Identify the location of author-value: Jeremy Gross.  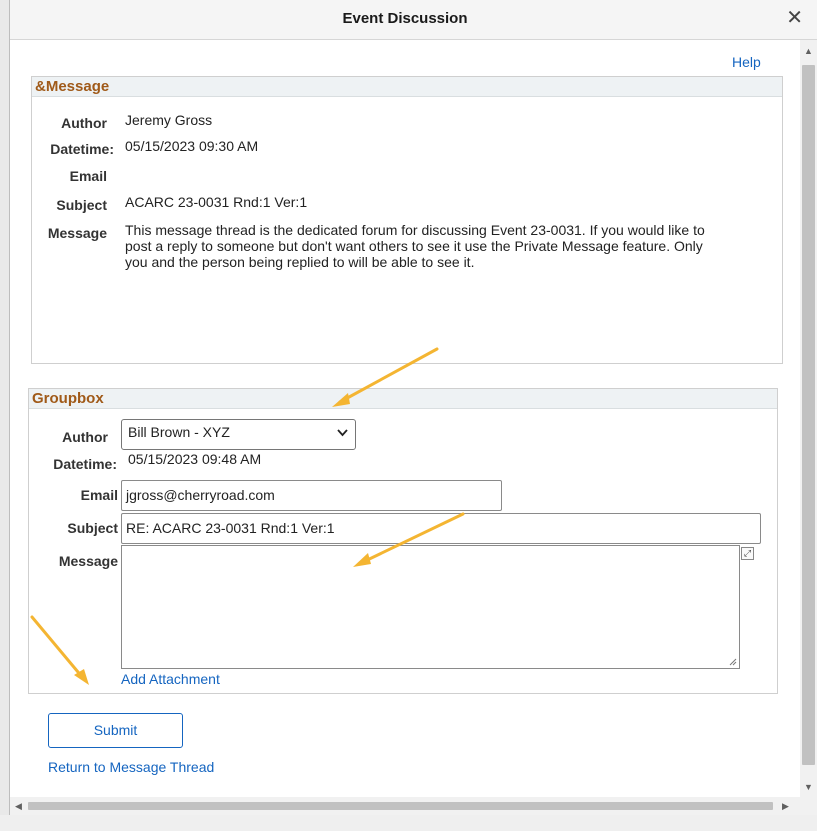
(169, 120).